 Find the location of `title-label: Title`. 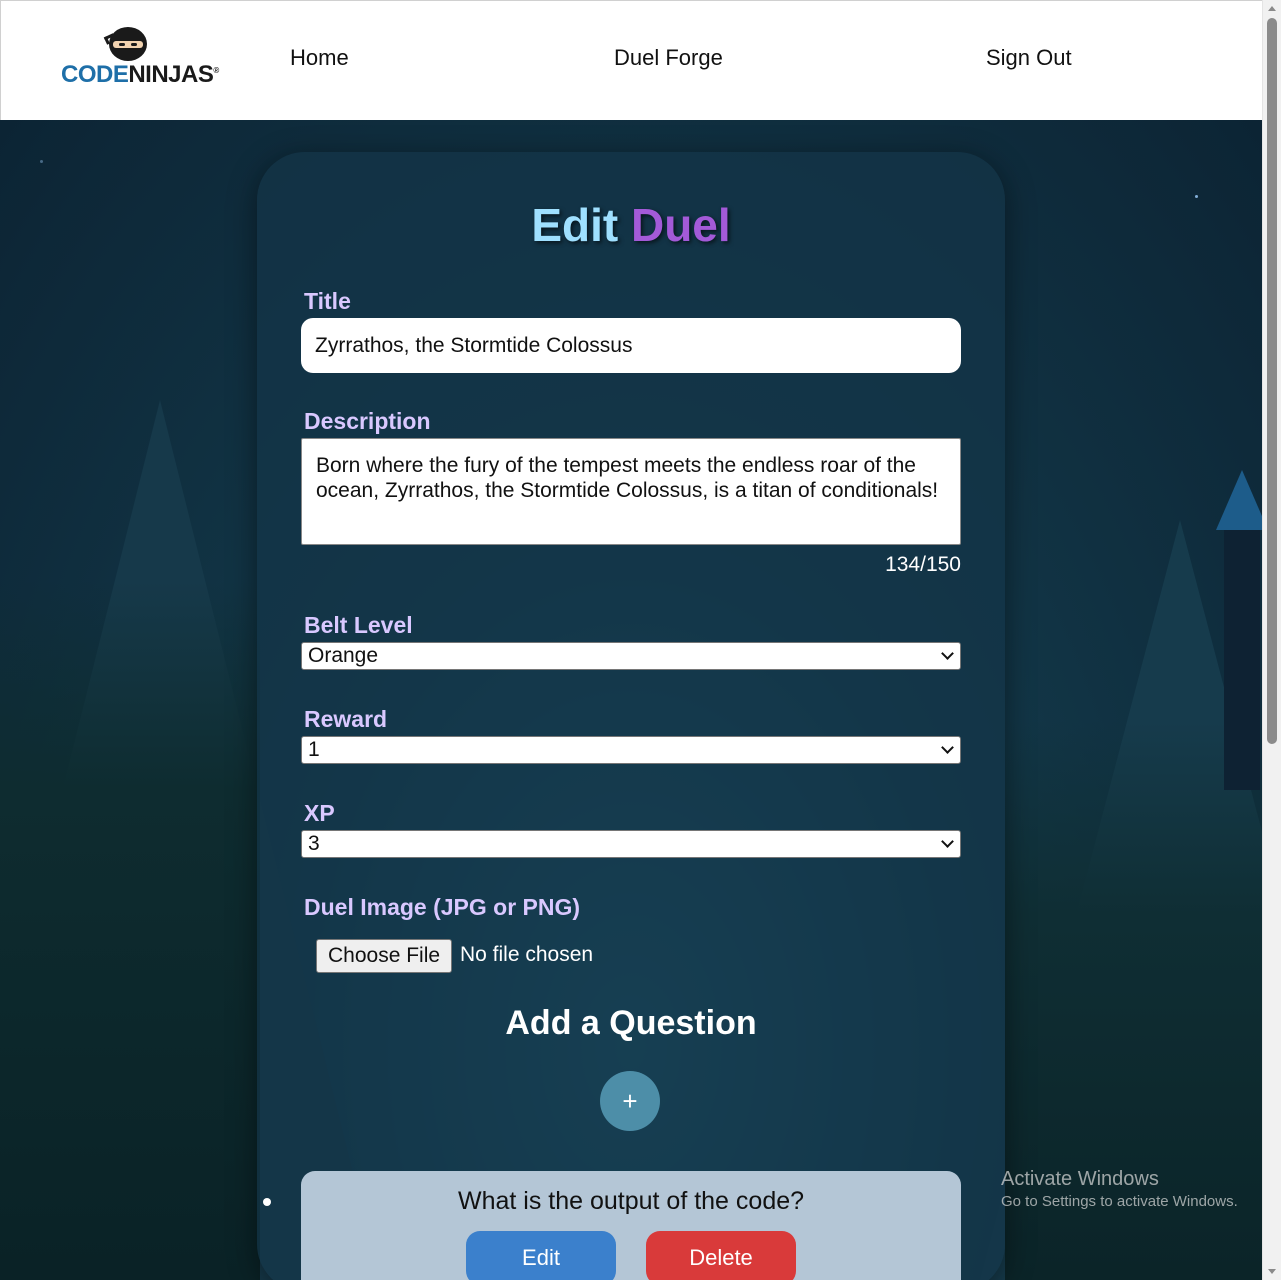

title-label: Title is located at coordinates (327, 301).